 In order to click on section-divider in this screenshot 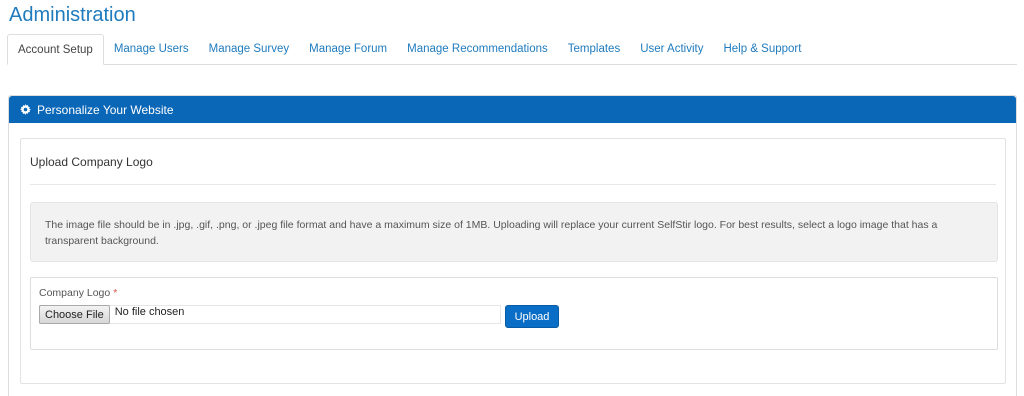, I will do `click(513, 184)`.